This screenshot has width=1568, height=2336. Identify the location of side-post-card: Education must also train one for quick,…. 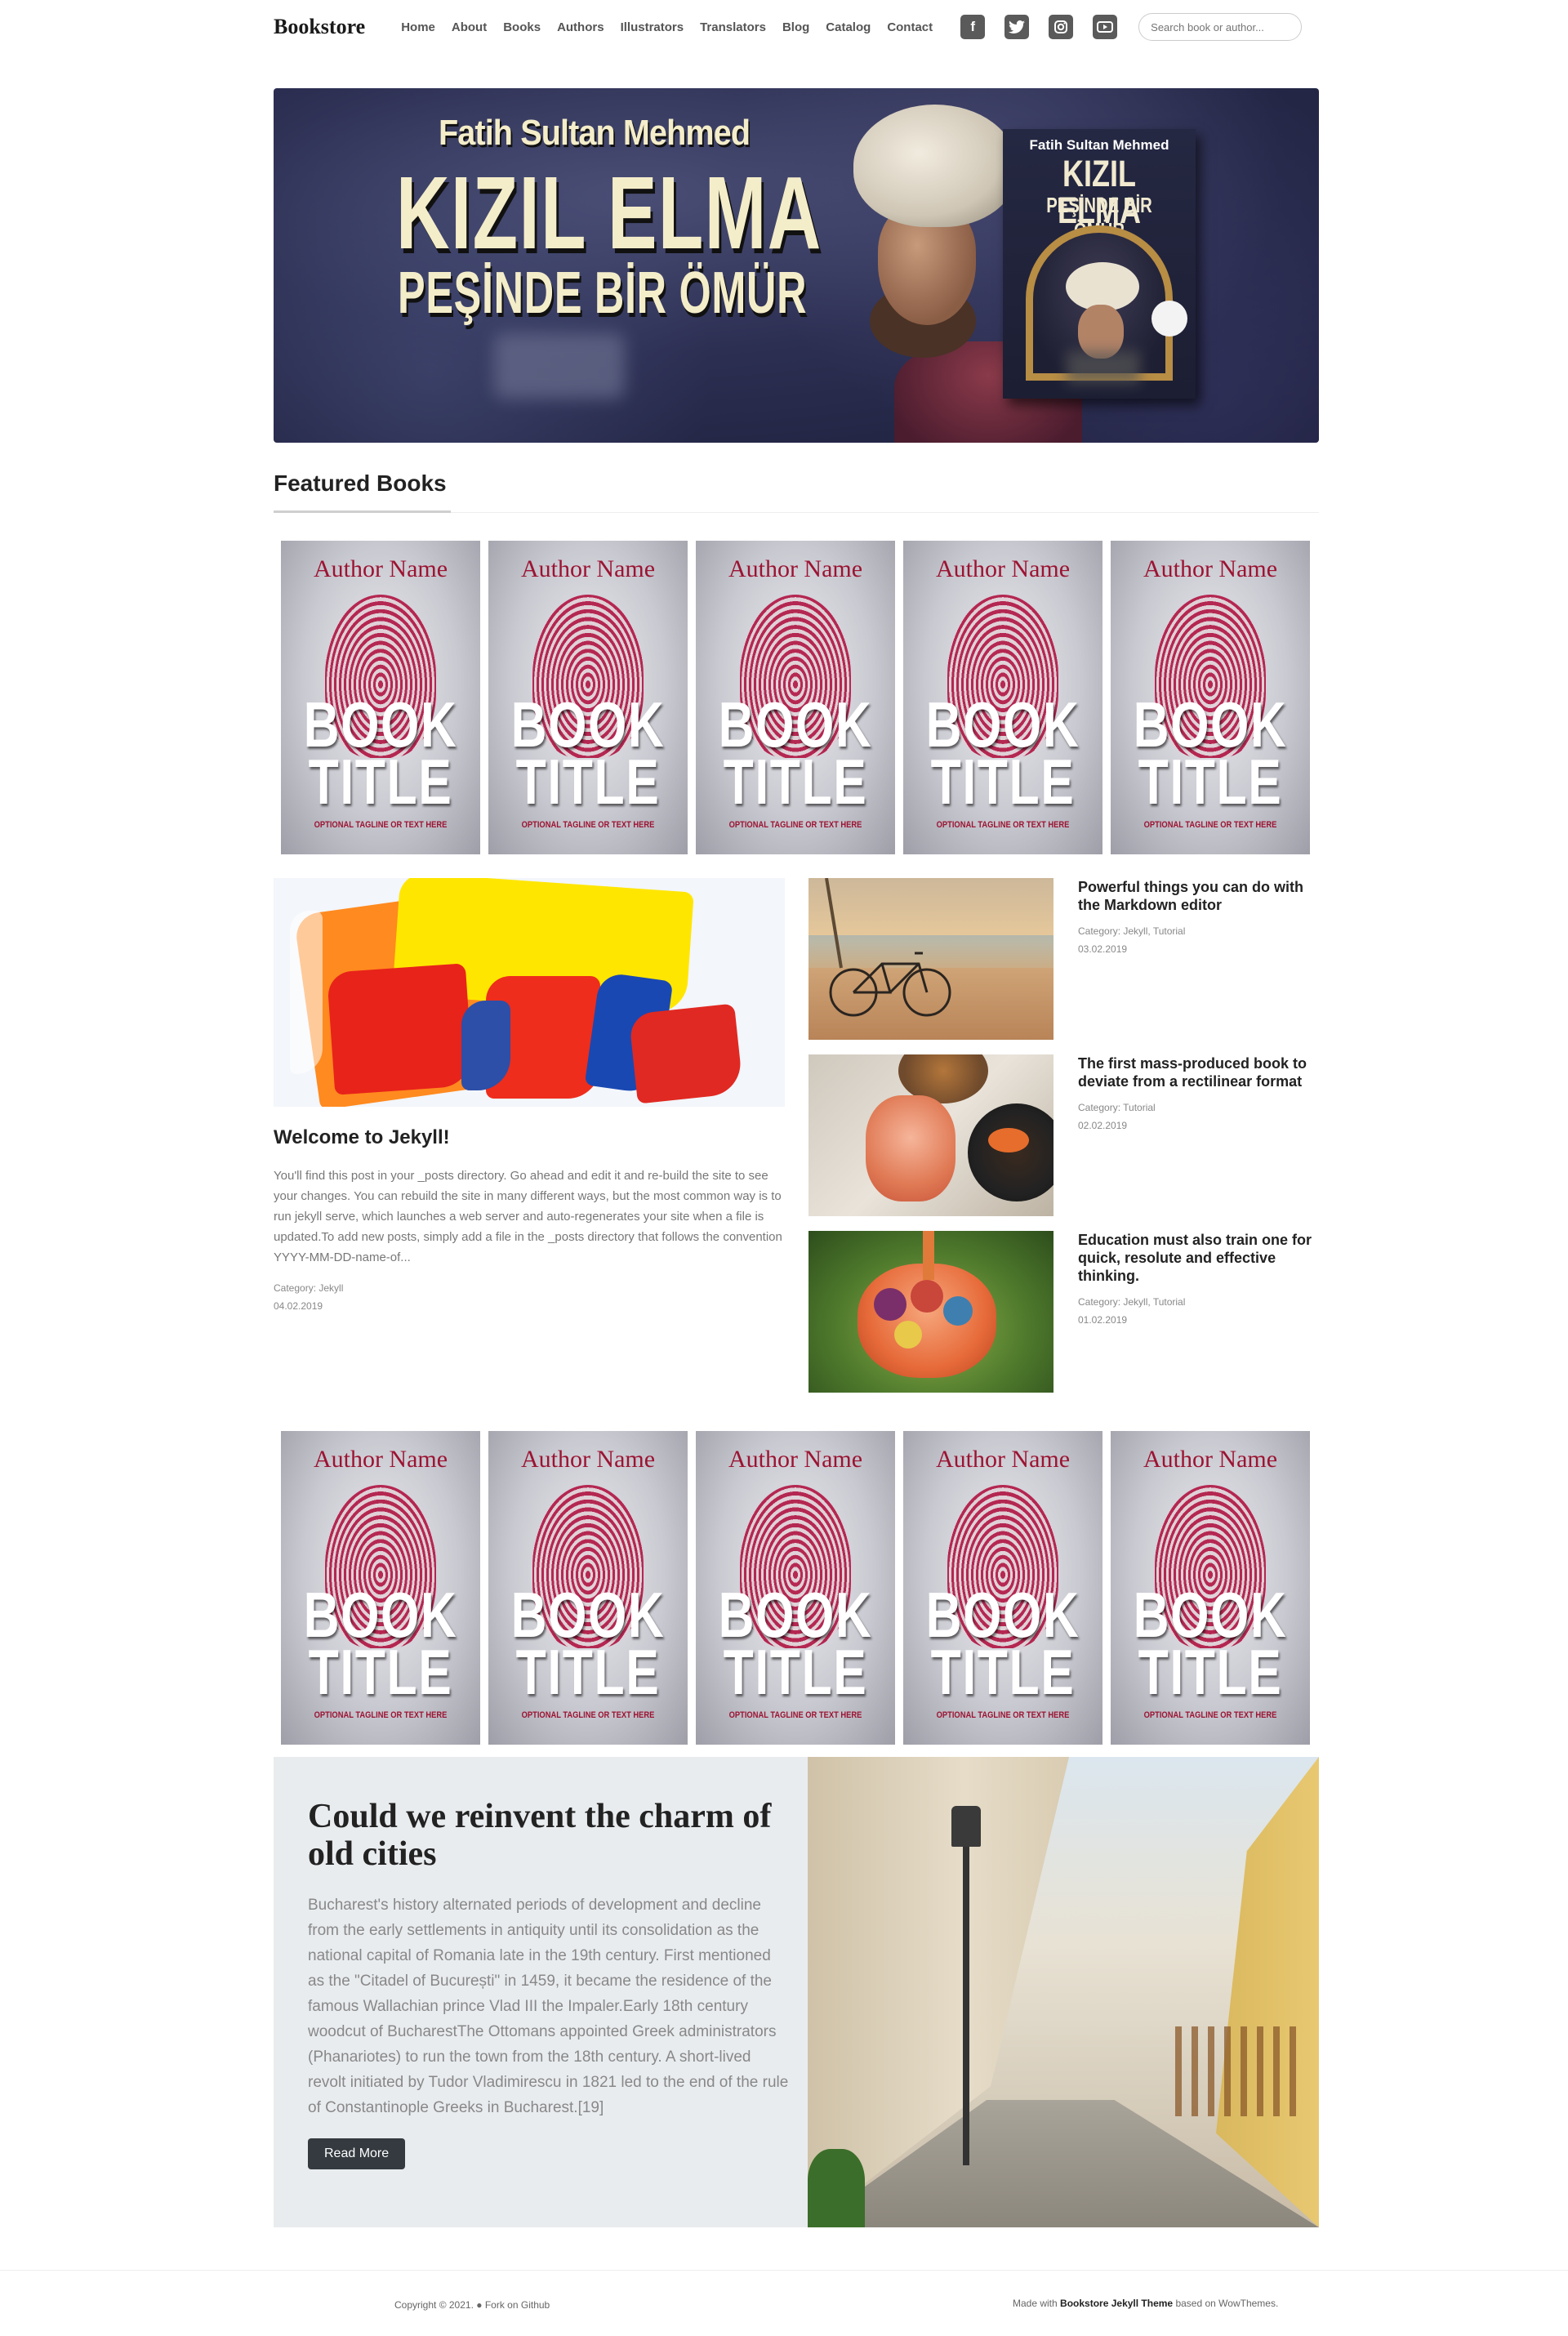
(1063, 1312).